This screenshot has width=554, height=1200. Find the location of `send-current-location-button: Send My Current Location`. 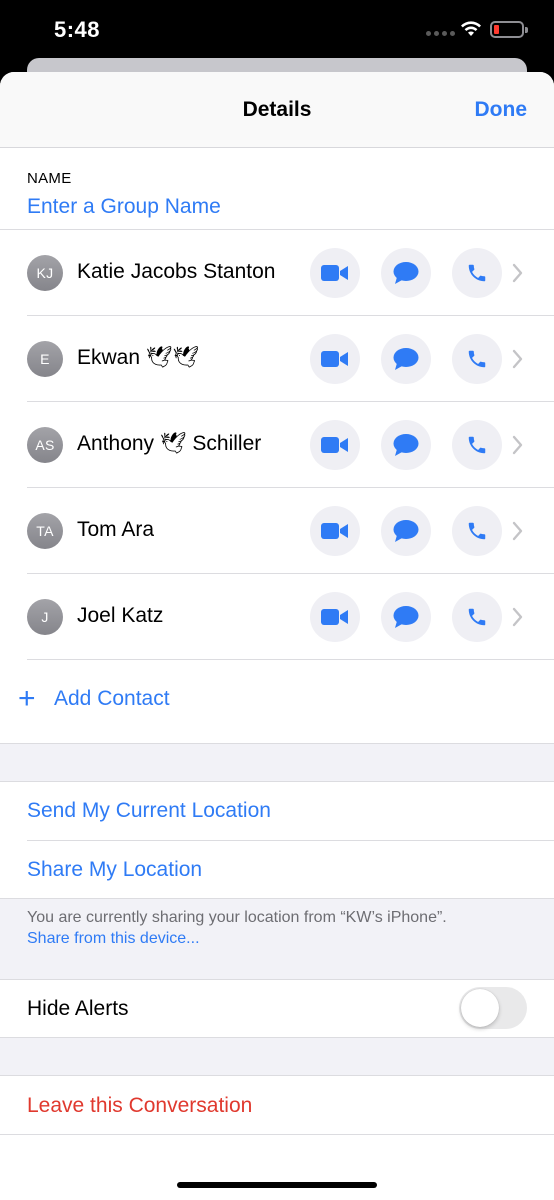

send-current-location-button: Send My Current Location is located at coordinates (149, 811).